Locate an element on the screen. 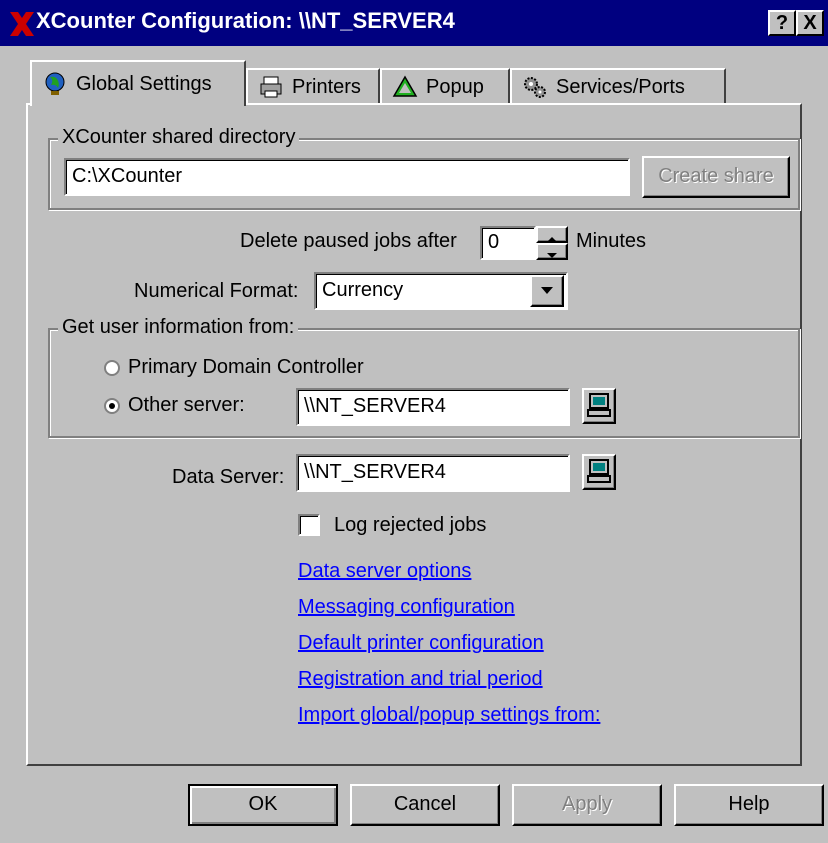 This screenshot has width=828, height=843. primary-domain-label: Primary Domain Controller is located at coordinates (246, 367).